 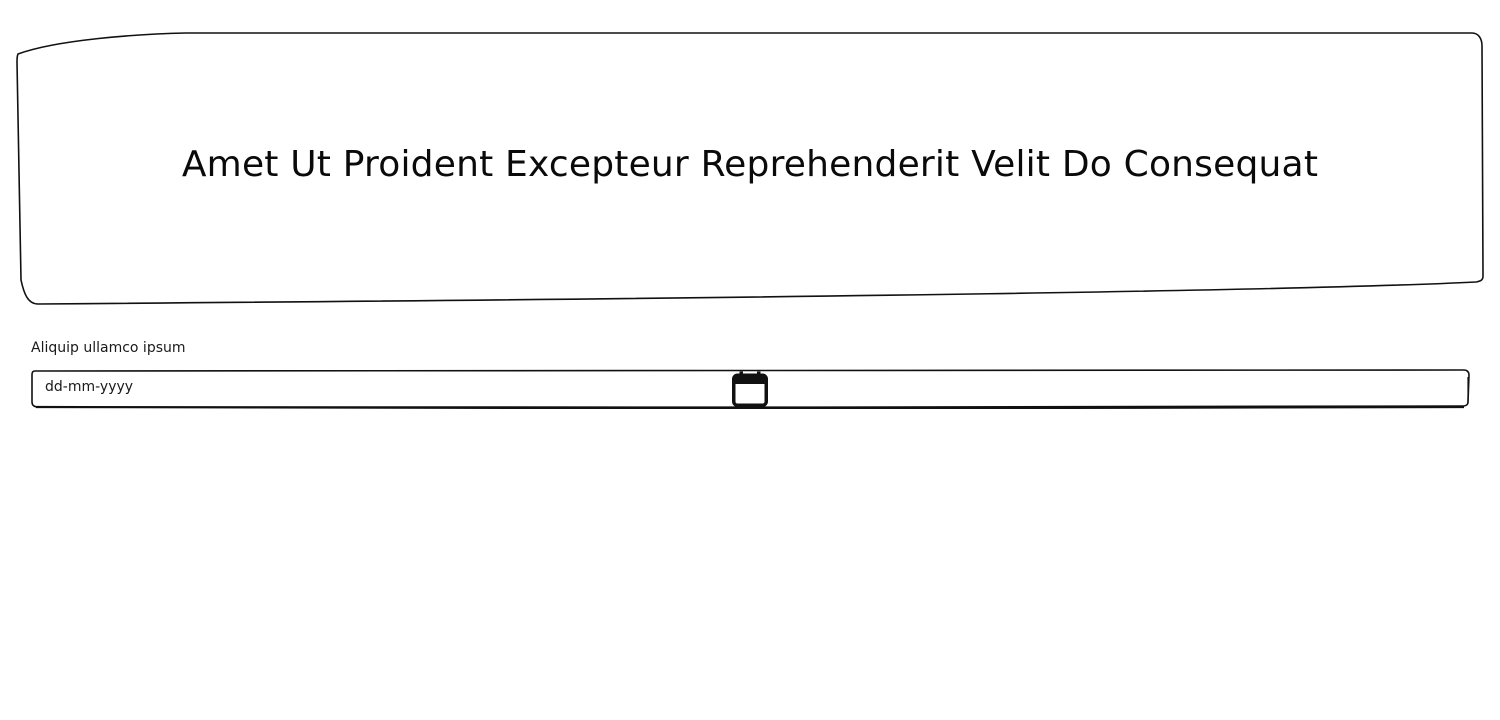 What do you see at coordinates (108, 348) in the screenshot?
I see `date-field-label: Aliquip ullamco ipsum` at bounding box center [108, 348].